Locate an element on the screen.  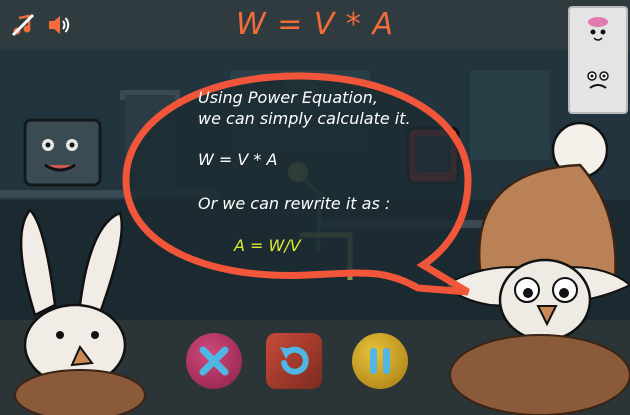
page-title: W = V * A is located at coordinates (315, 24).